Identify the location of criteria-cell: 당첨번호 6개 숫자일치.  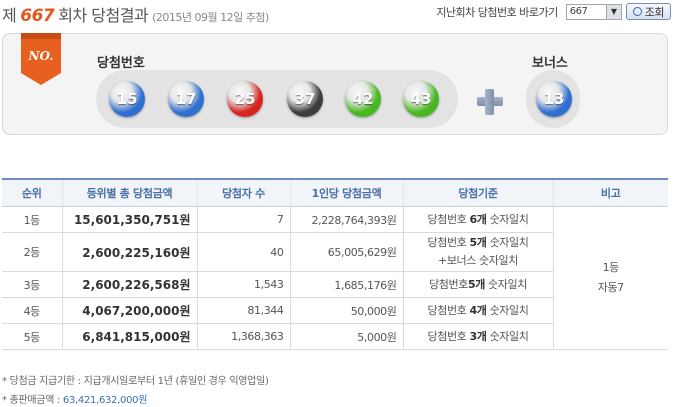
(477, 219).